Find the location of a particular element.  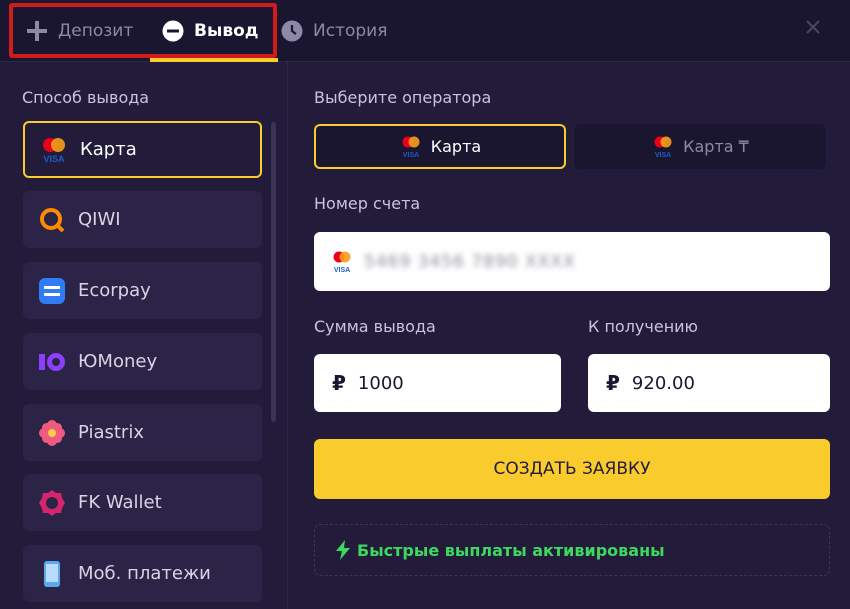

method-mobile: Моб. платежи is located at coordinates (142, 573).